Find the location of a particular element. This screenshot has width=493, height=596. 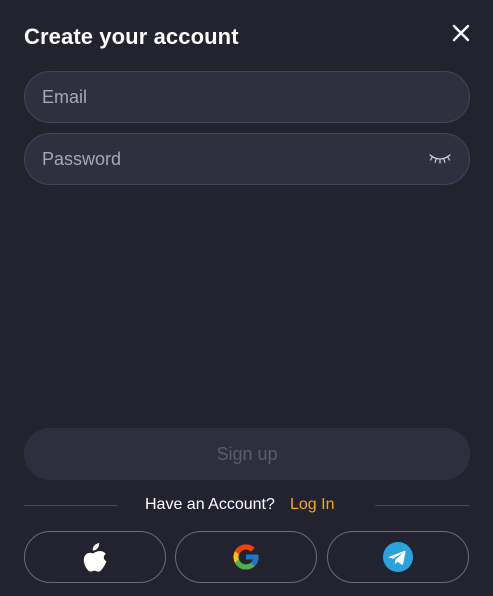

telegram-icon is located at coordinates (398, 557).